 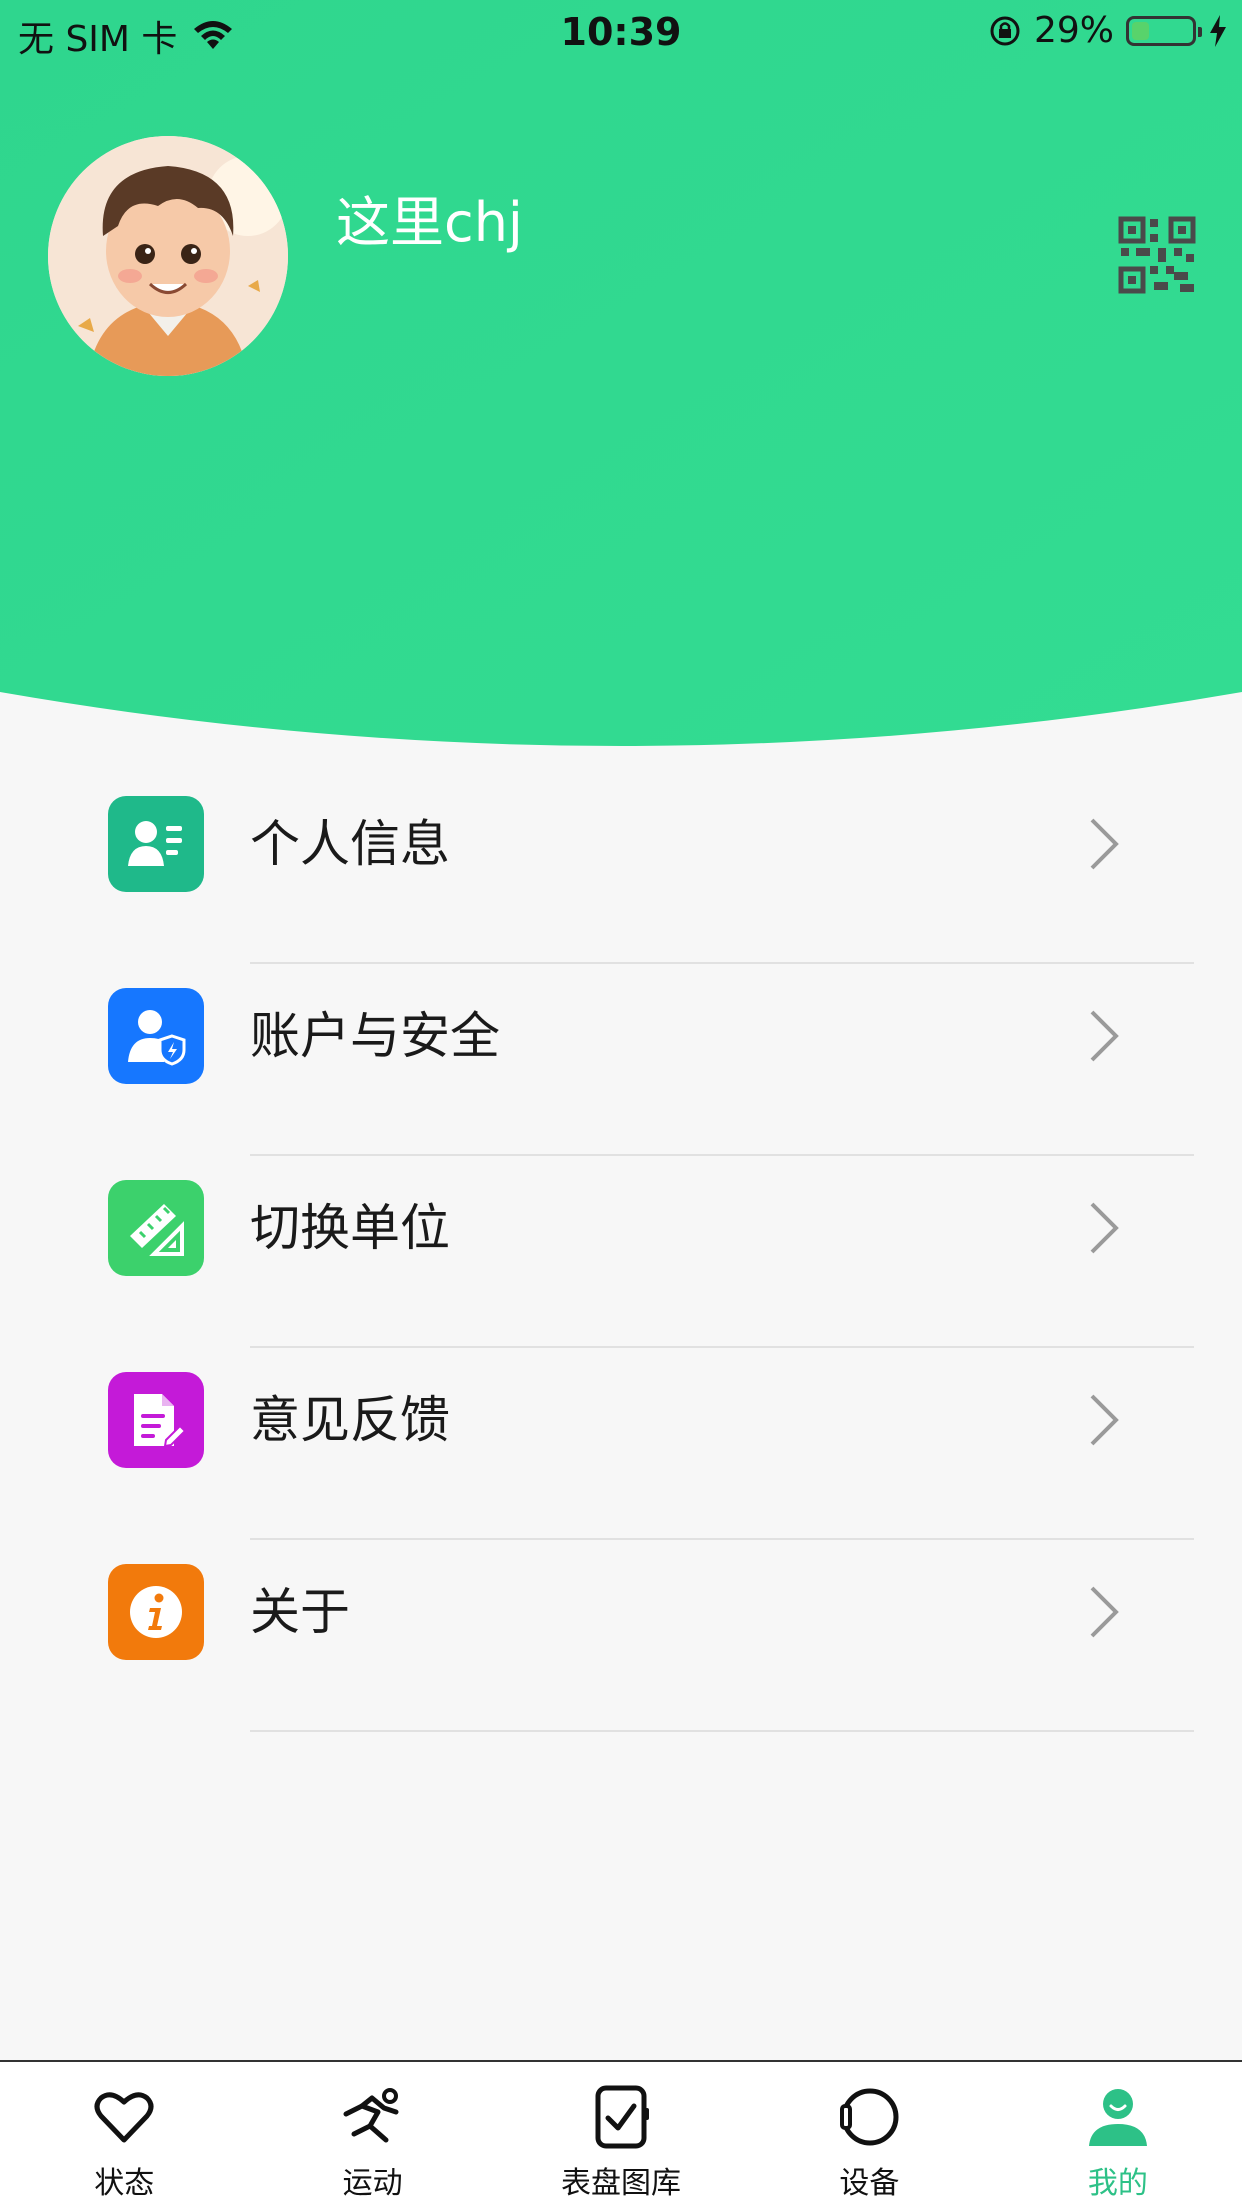 I want to click on menu-item-about: 关于, so click(x=621, y=1636).